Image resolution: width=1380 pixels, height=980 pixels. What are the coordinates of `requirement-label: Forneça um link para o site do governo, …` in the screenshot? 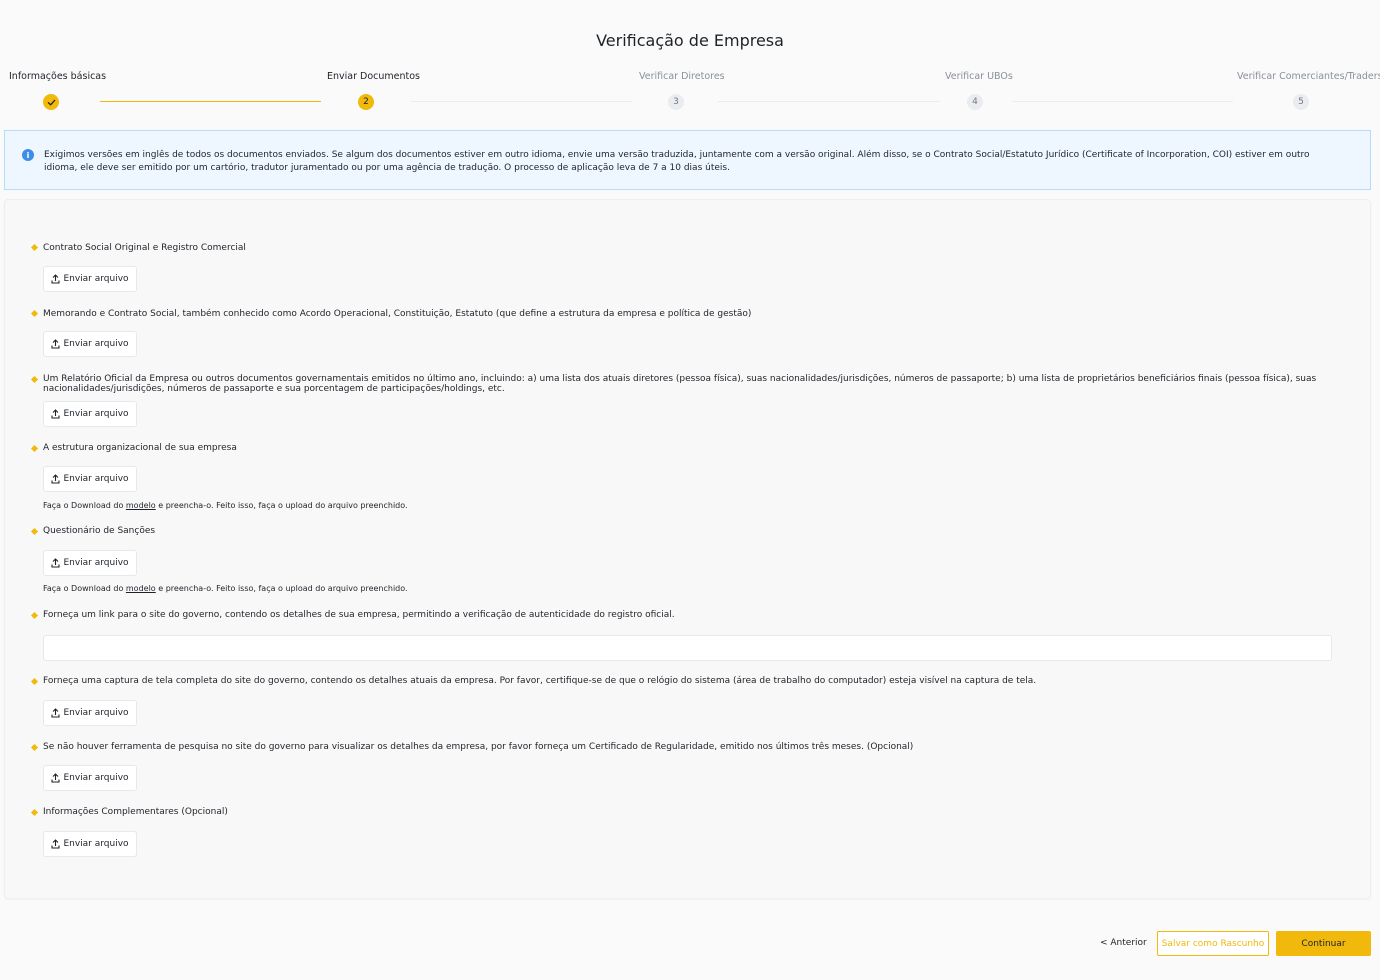 It's located at (359, 615).